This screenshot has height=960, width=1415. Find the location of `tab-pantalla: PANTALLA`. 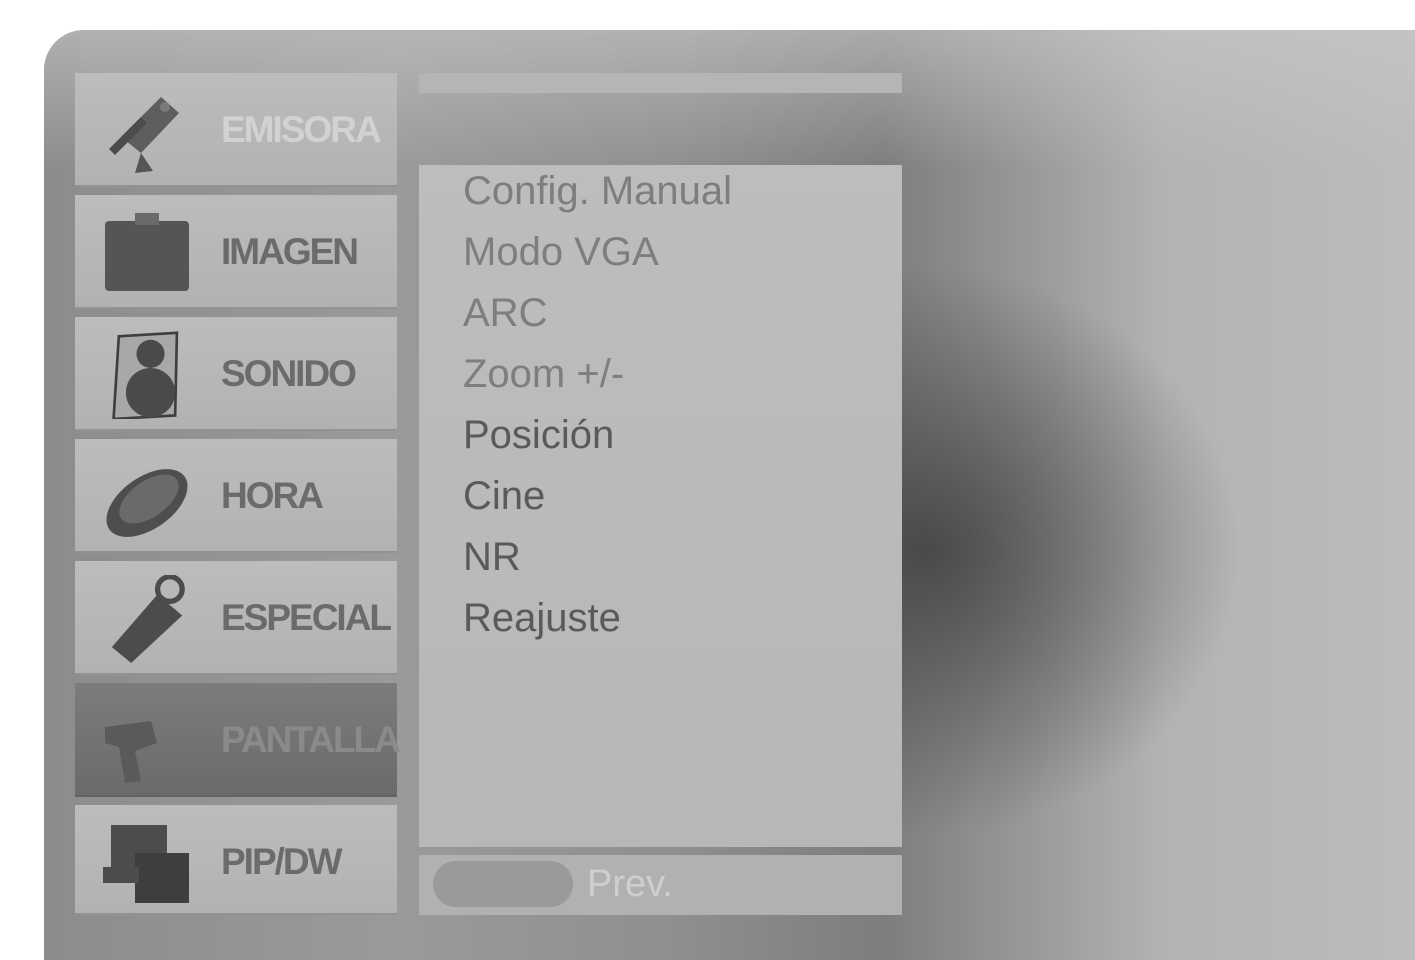

tab-pantalla: PANTALLA is located at coordinates (238, 740).